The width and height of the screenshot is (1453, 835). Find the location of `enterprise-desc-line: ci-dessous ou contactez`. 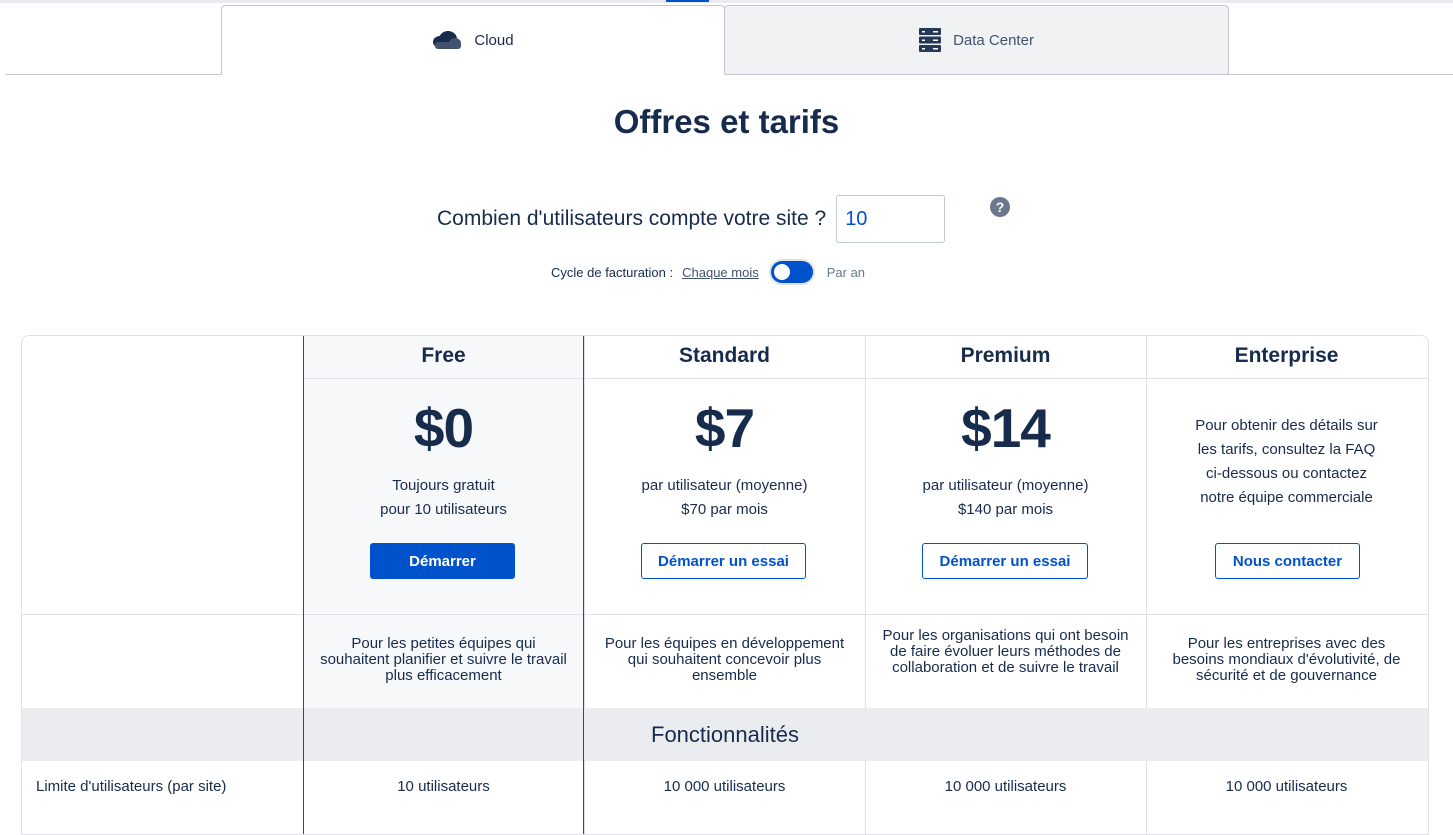

enterprise-desc-line: ci-dessous ou contactez is located at coordinates (1286, 473).